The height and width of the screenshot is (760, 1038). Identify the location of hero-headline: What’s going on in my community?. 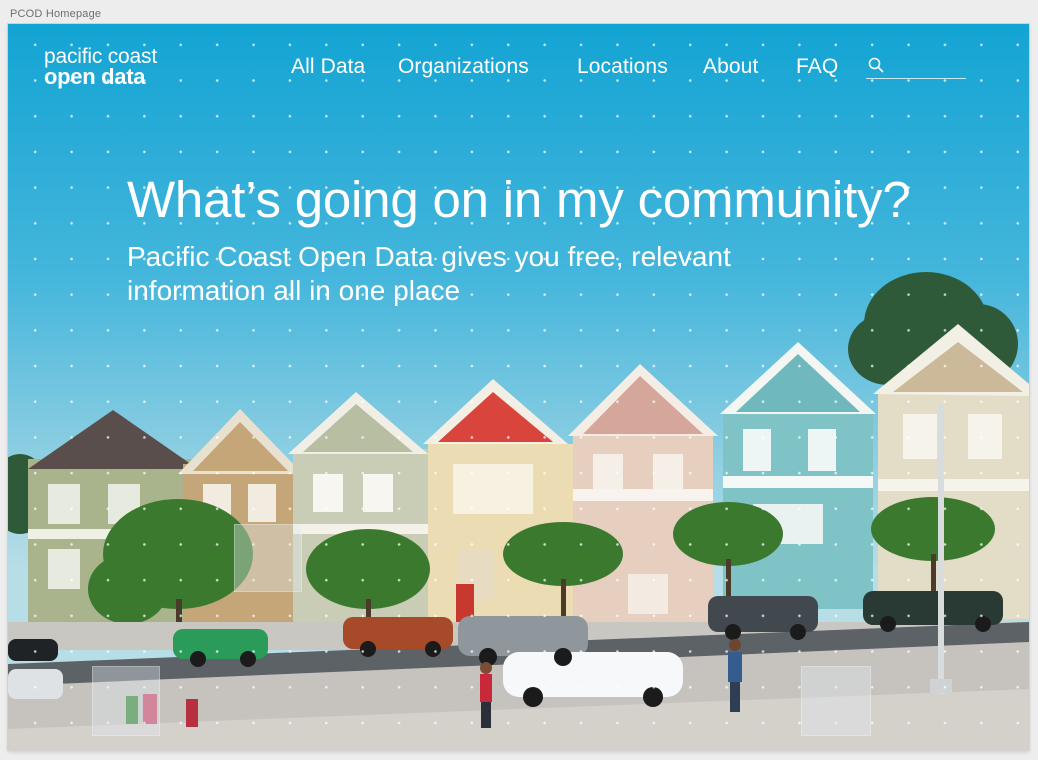
(519, 199).